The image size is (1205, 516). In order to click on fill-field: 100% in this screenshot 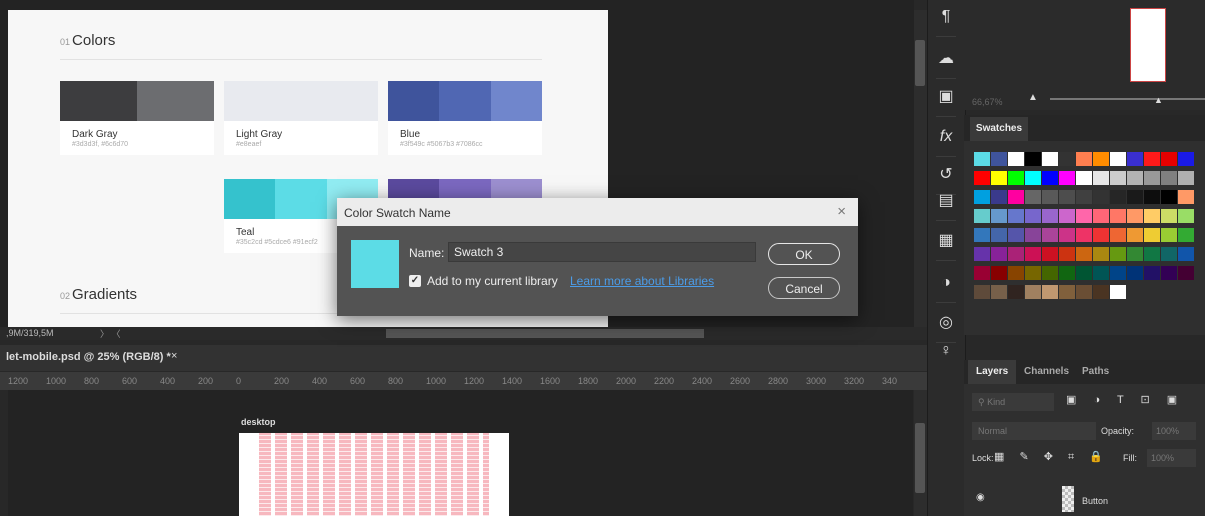, I will do `click(1171, 458)`.